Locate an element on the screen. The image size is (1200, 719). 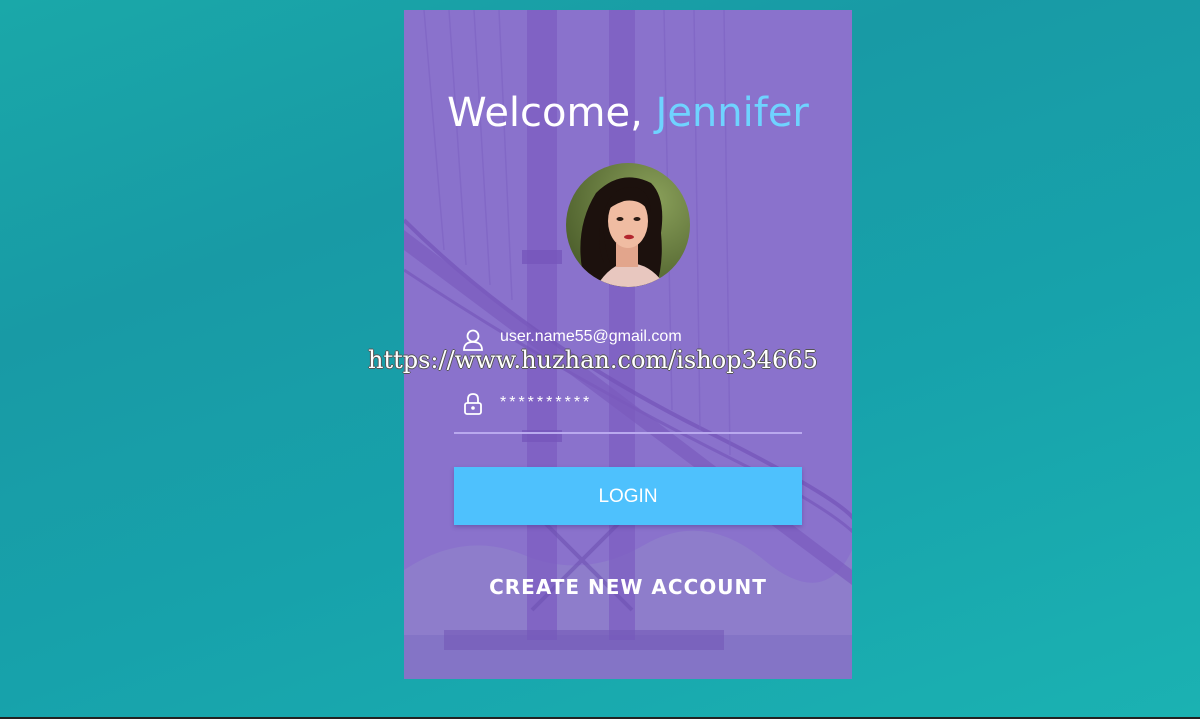
watermark-text: https://www.huzhan.com/ishop34665 is located at coordinates (593, 360).